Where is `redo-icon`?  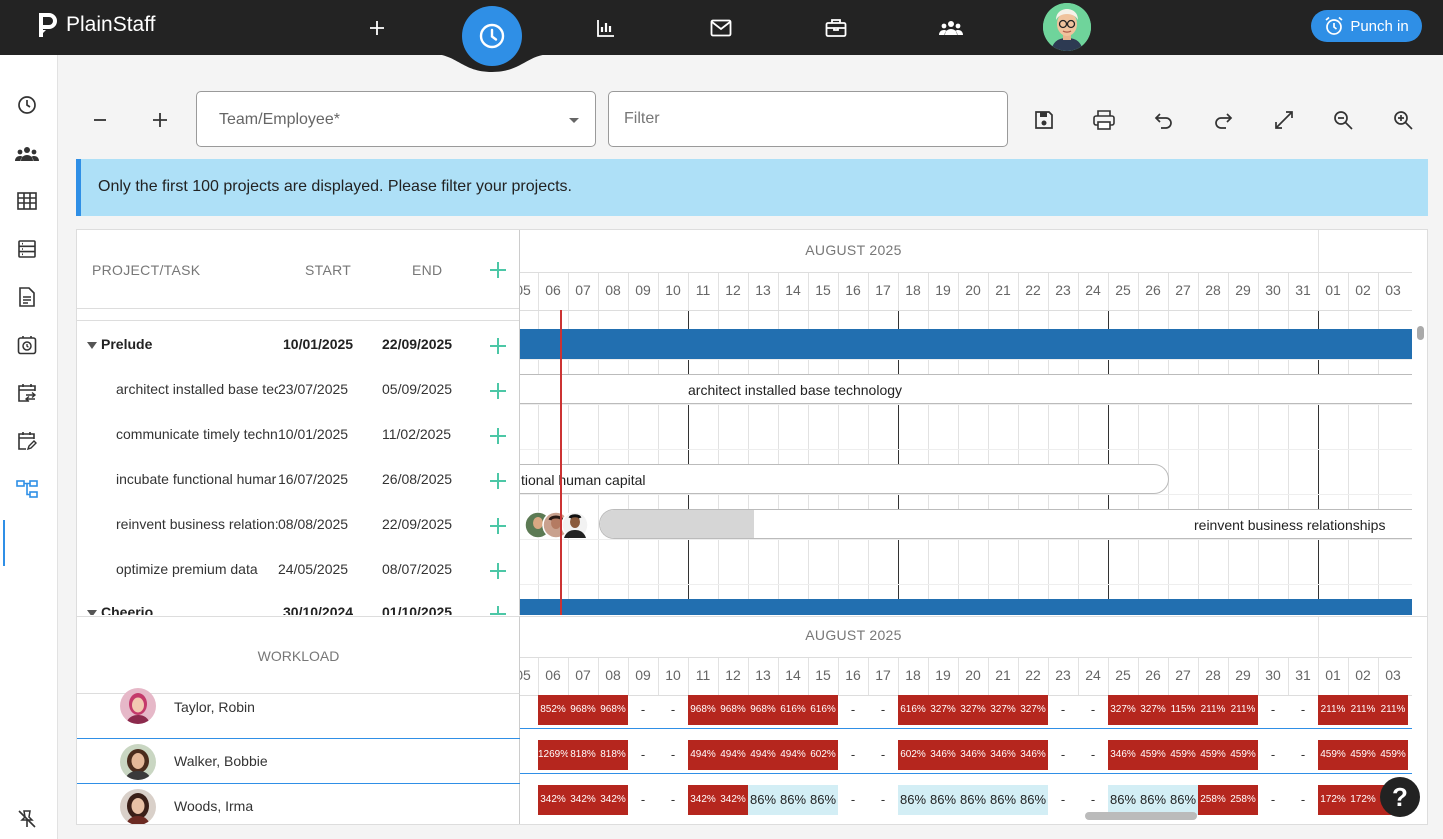 redo-icon is located at coordinates (1223, 120).